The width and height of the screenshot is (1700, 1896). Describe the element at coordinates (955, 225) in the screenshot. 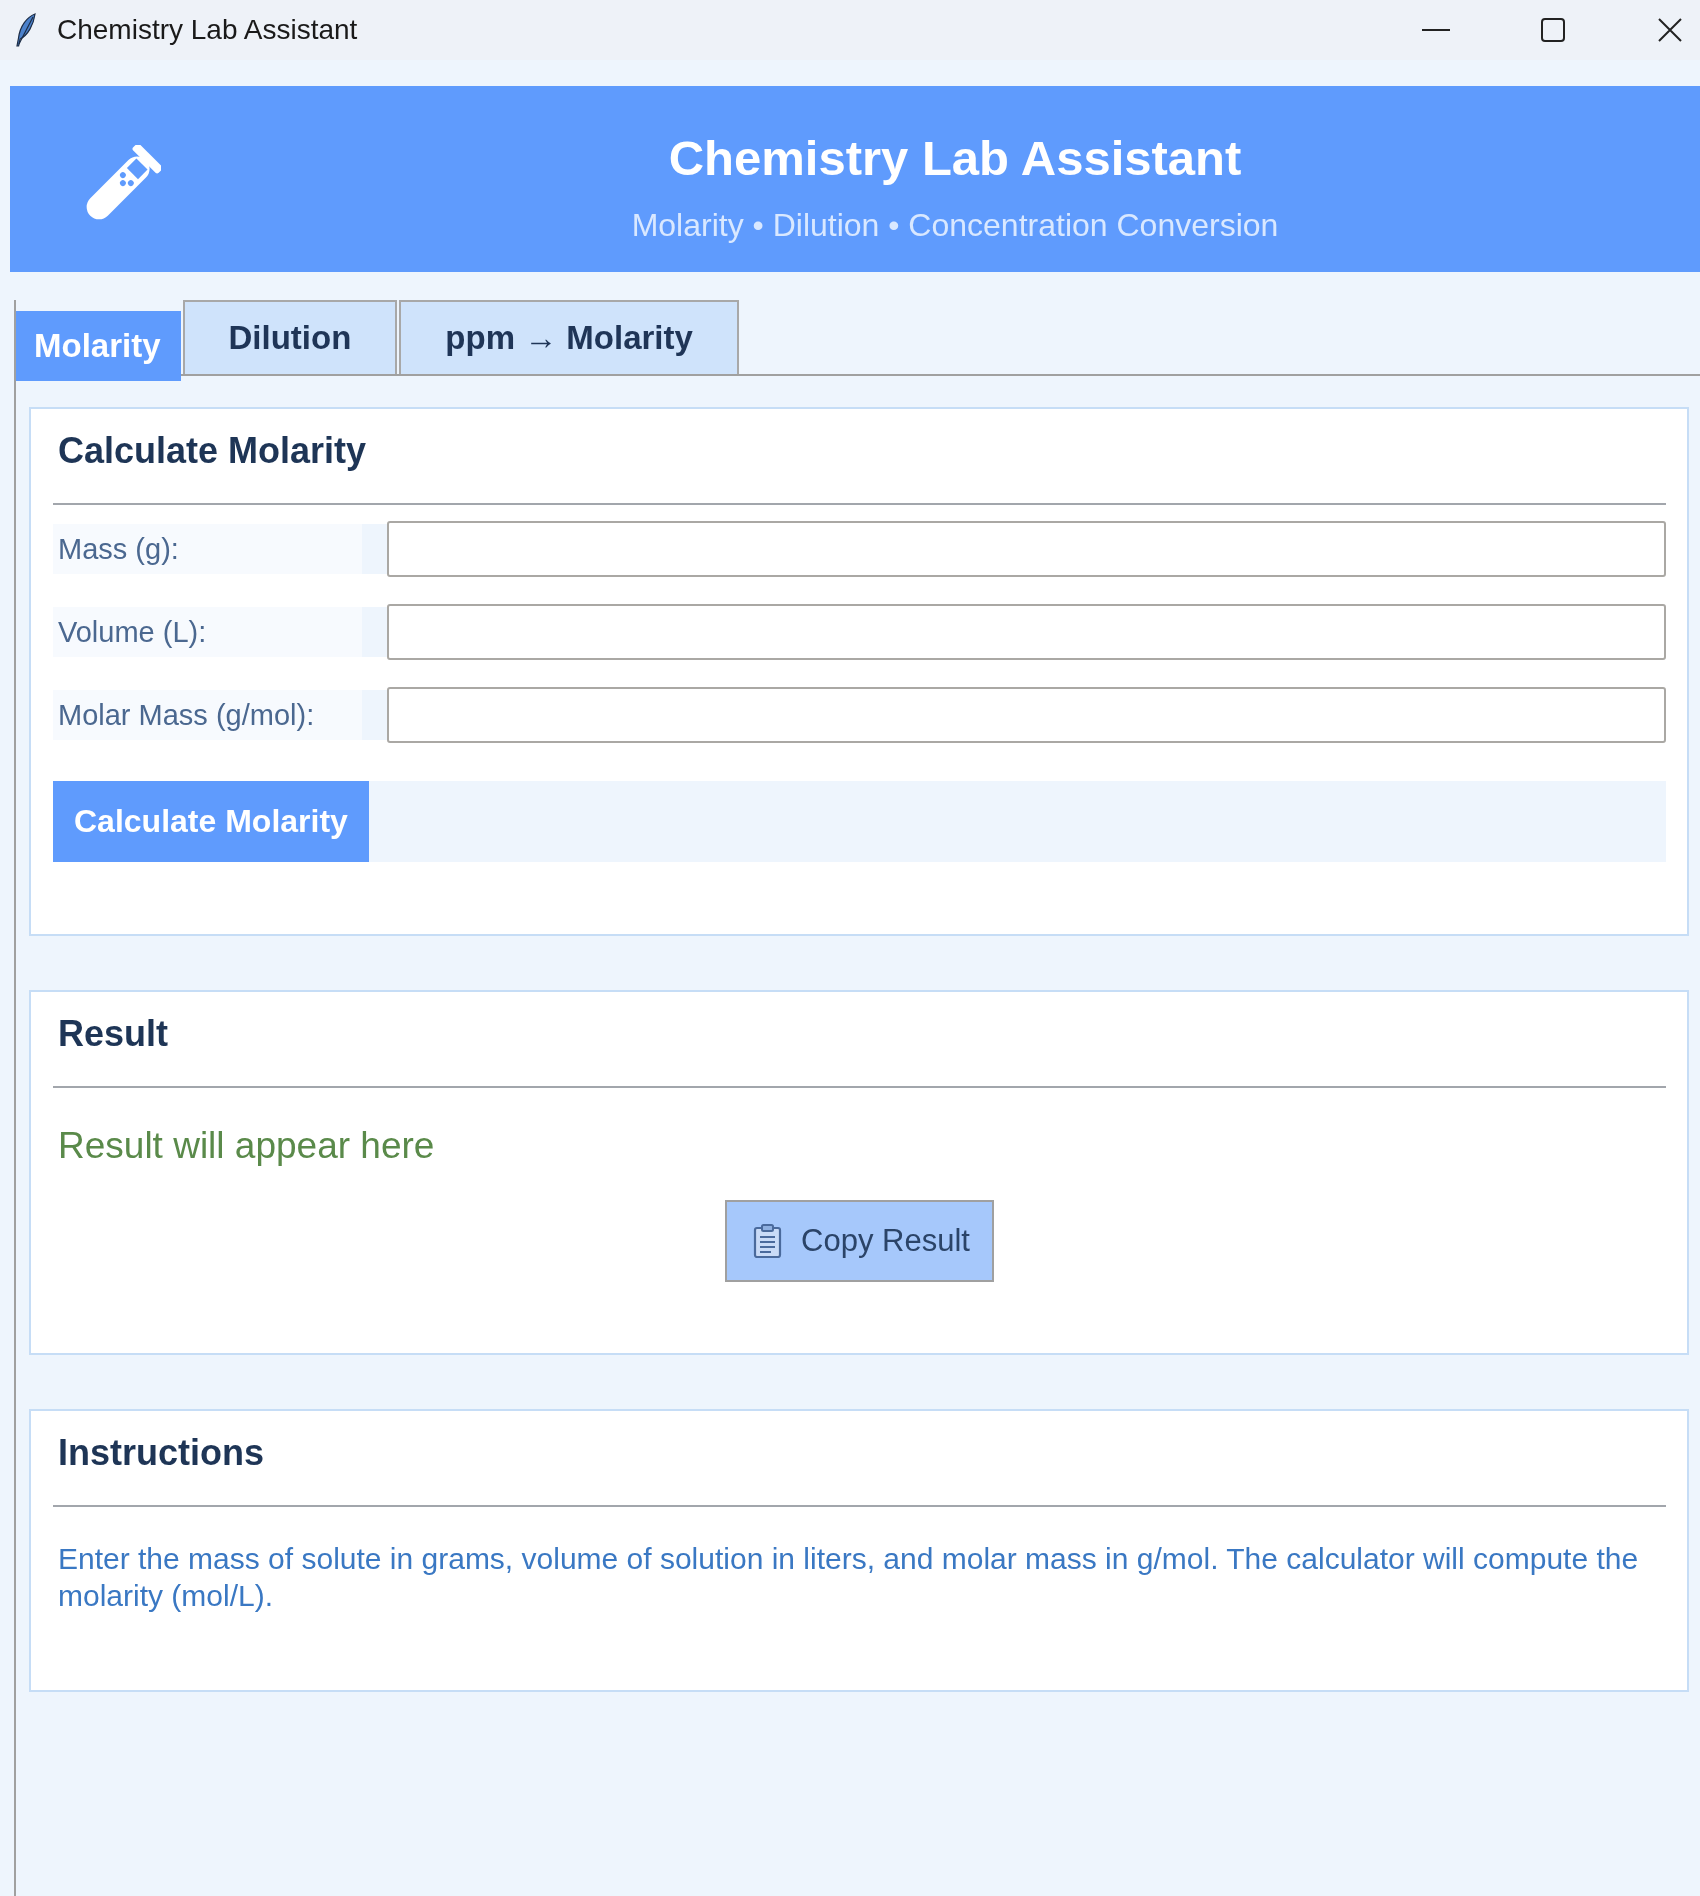

I see `app-subtitle: Molarity • Dilution • Concentration Conversion` at that location.